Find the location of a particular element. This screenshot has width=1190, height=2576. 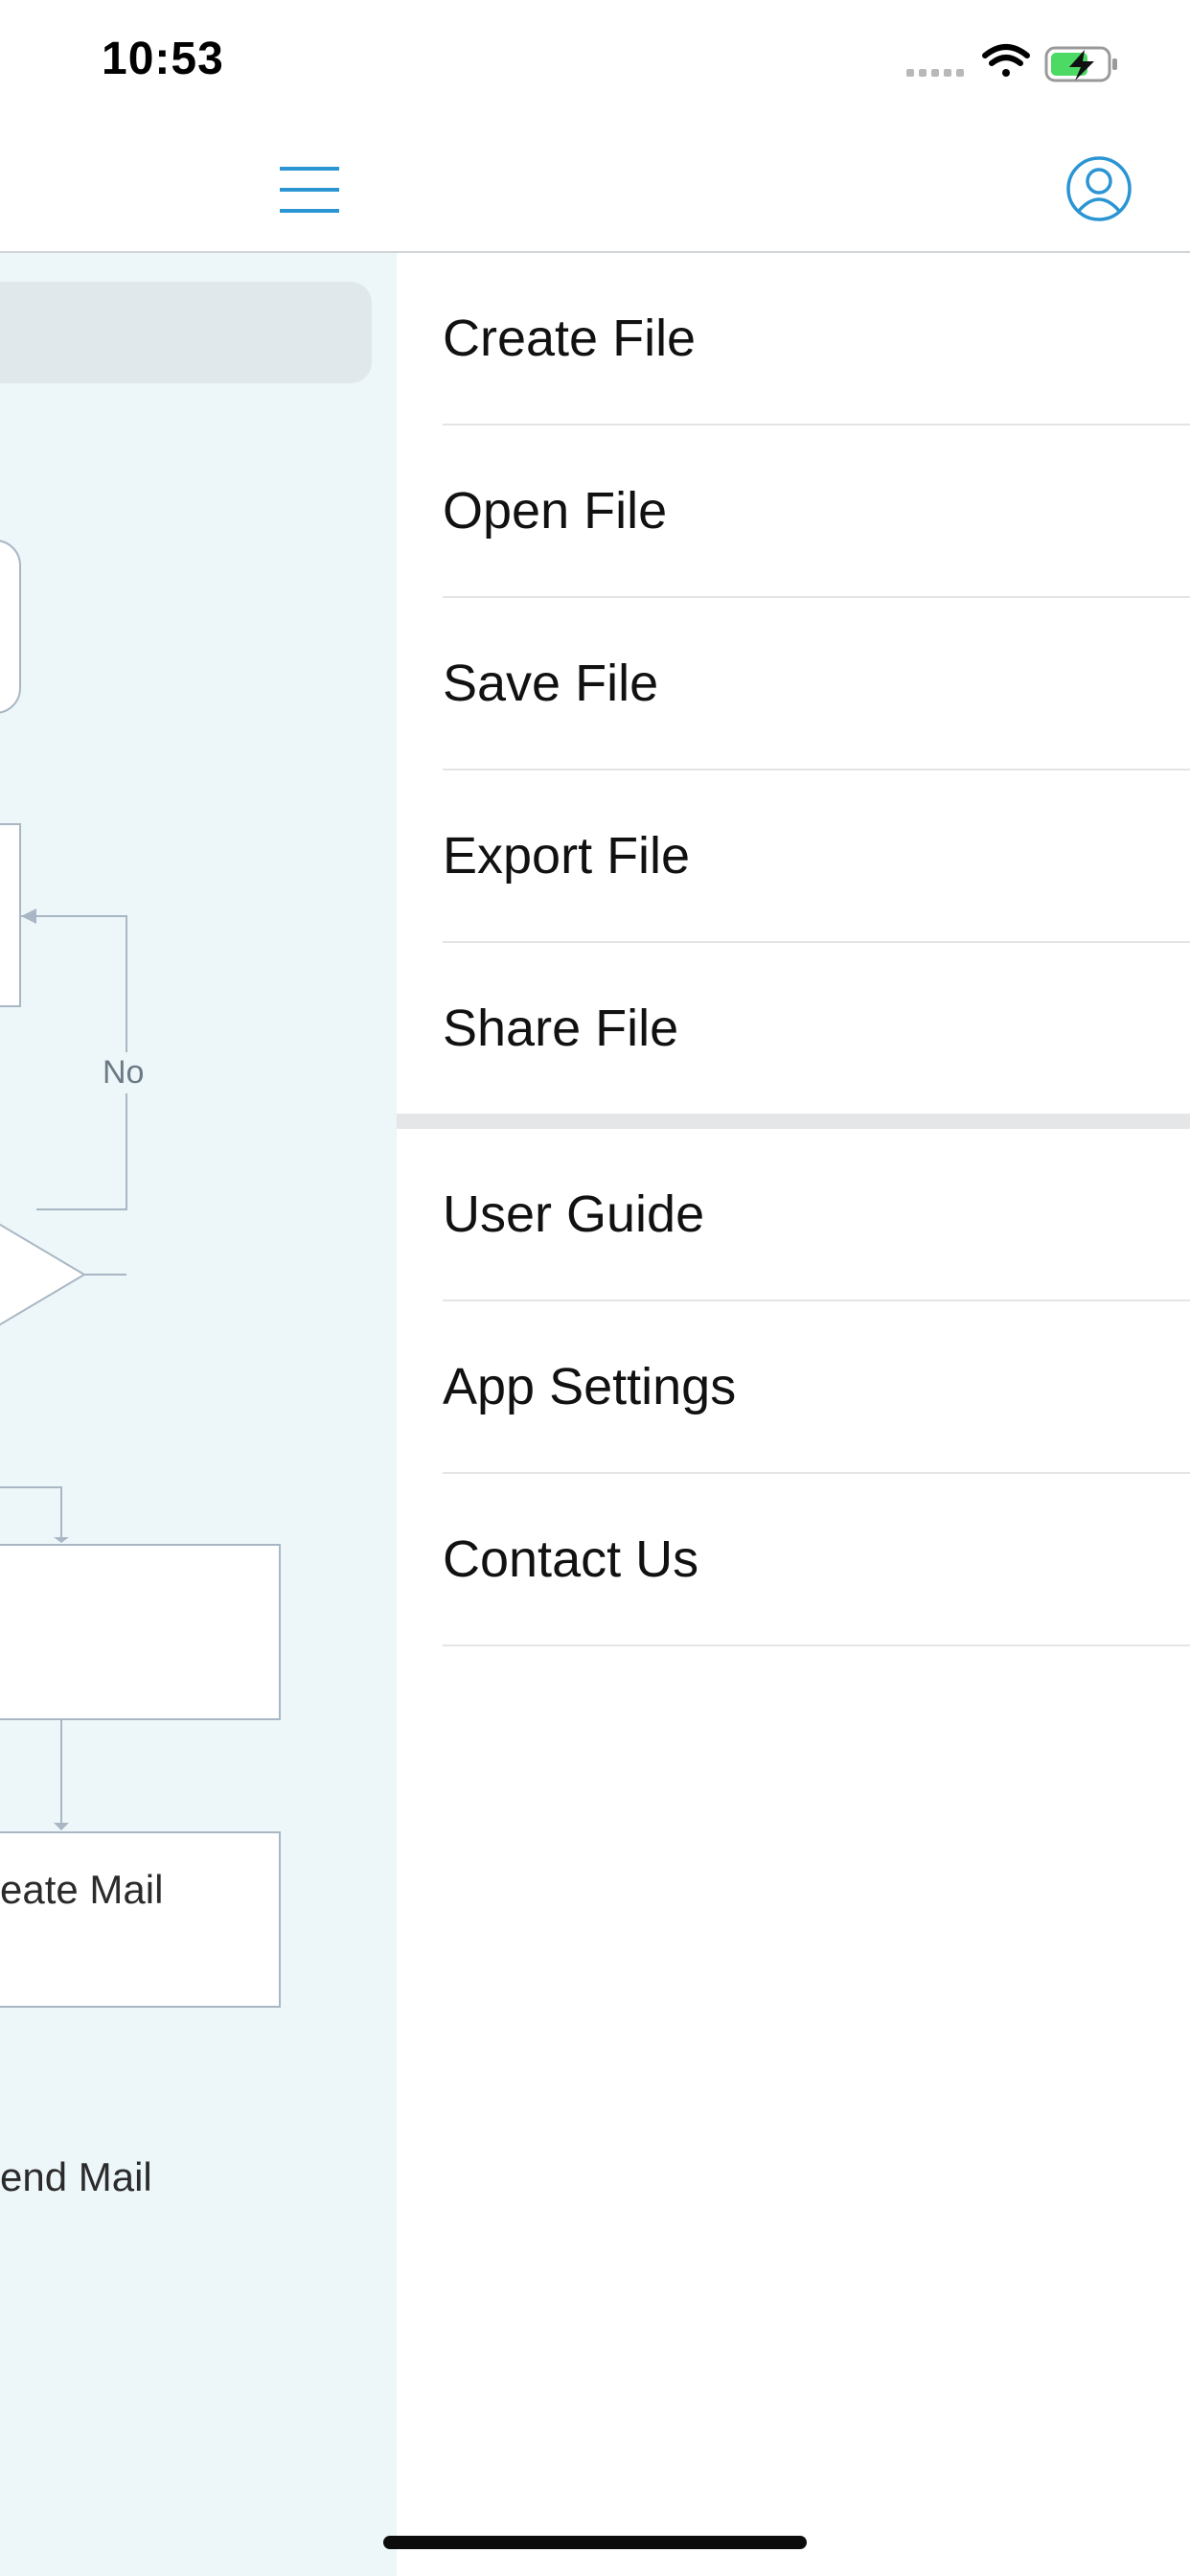

signal-dots-icon is located at coordinates (935, 73).